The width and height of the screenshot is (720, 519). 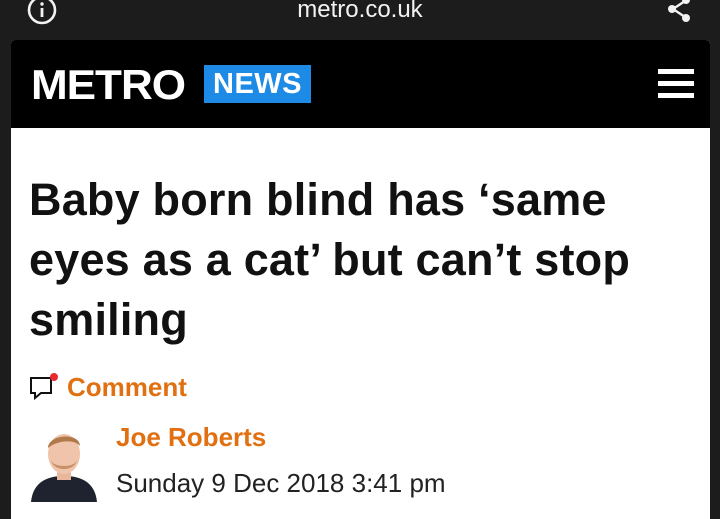 I want to click on metro-logo: METRO, so click(x=108, y=85).